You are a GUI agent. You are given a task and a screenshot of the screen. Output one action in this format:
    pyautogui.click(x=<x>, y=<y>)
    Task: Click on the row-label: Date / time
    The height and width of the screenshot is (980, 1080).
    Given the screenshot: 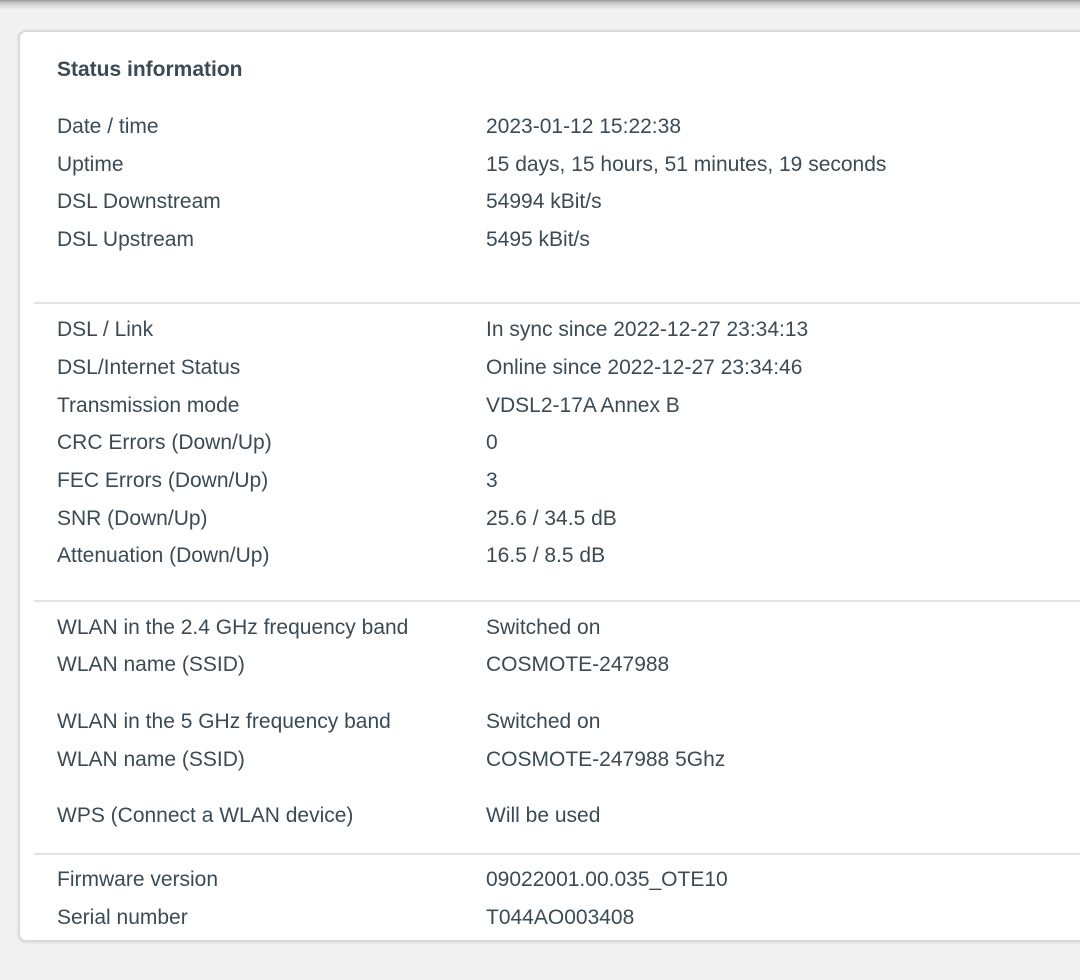 What is the action you would take?
    pyautogui.click(x=108, y=126)
    